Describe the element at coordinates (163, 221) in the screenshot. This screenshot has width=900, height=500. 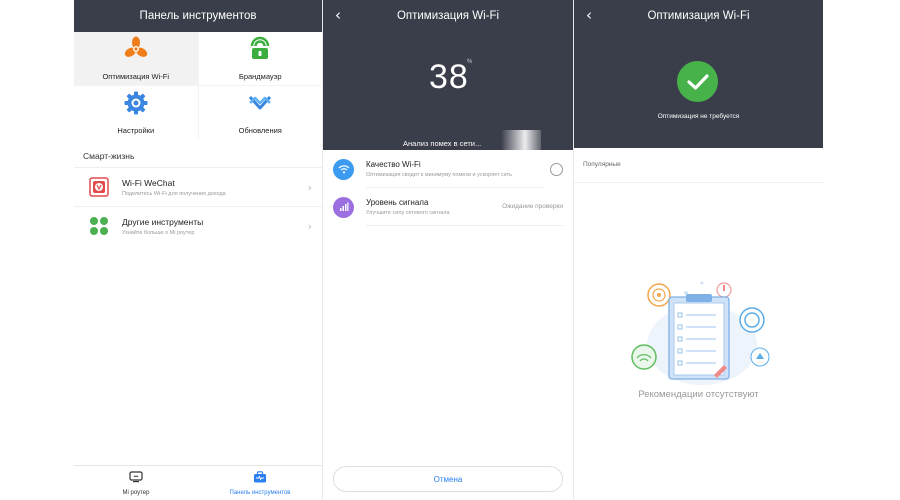
I see `list-item-title: Другие инструменты` at that location.